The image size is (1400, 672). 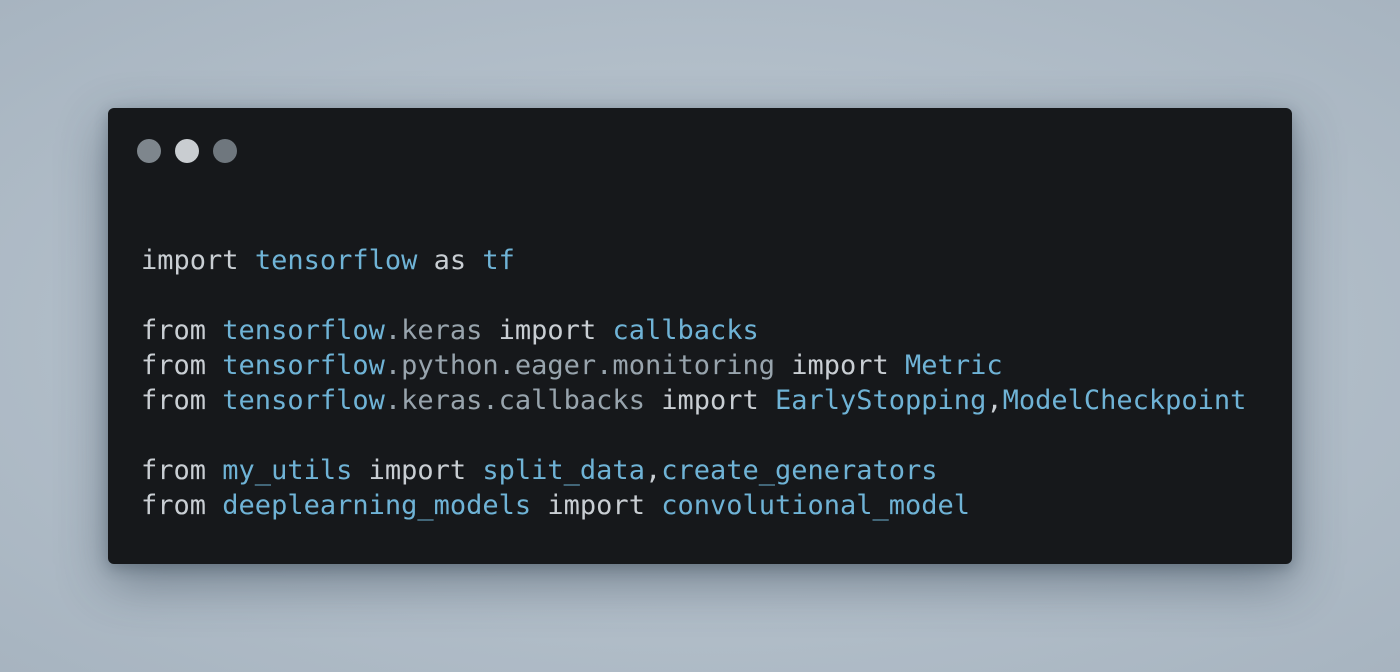 What do you see at coordinates (225, 151) in the screenshot?
I see `maximize-dot-icon` at bounding box center [225, 151].